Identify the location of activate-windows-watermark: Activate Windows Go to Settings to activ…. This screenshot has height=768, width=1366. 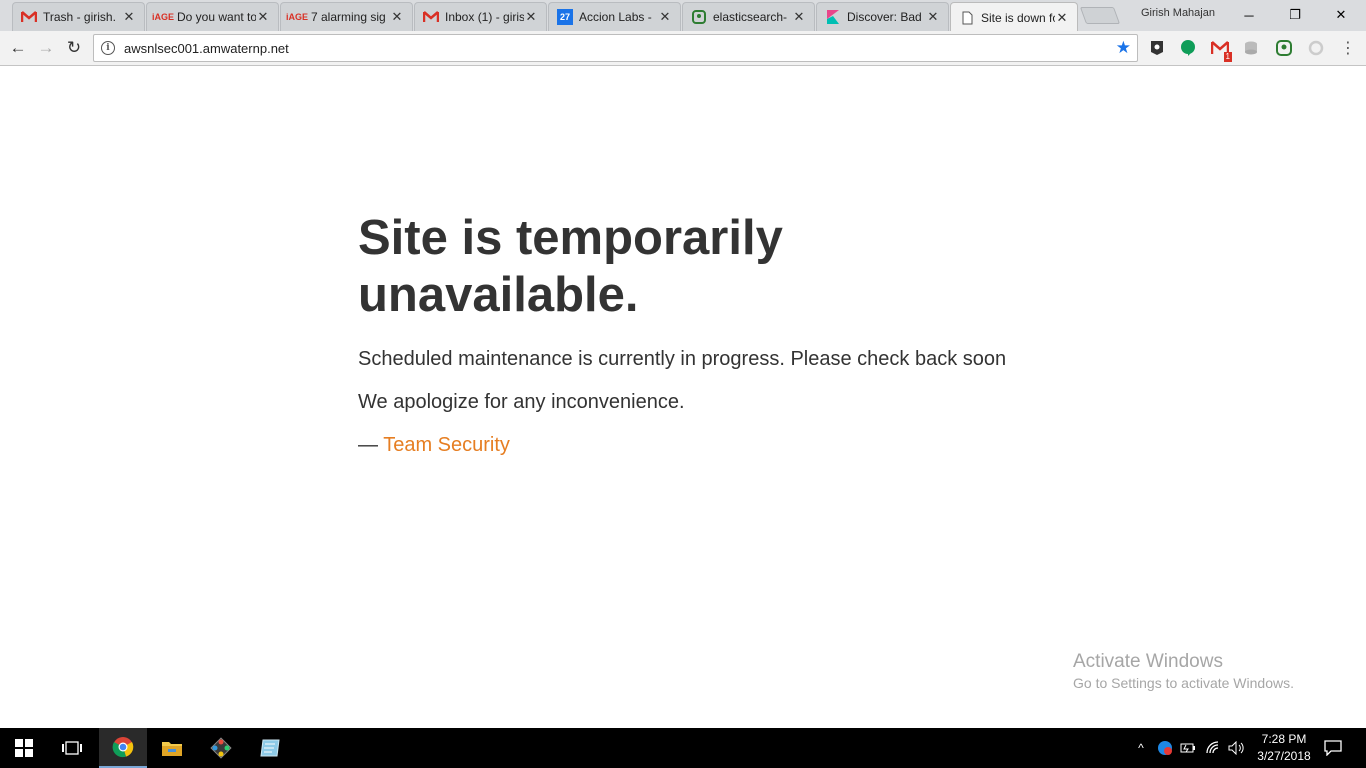
(1183, 671).